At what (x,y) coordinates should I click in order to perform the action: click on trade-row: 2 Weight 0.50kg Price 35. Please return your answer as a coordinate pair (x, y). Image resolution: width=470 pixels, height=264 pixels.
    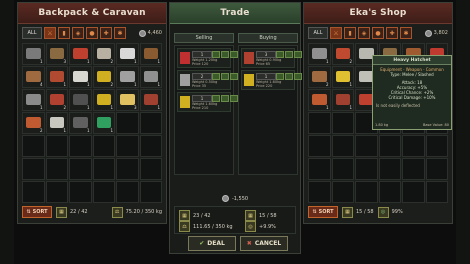
    Looking at the image, I should click on (207, 80).